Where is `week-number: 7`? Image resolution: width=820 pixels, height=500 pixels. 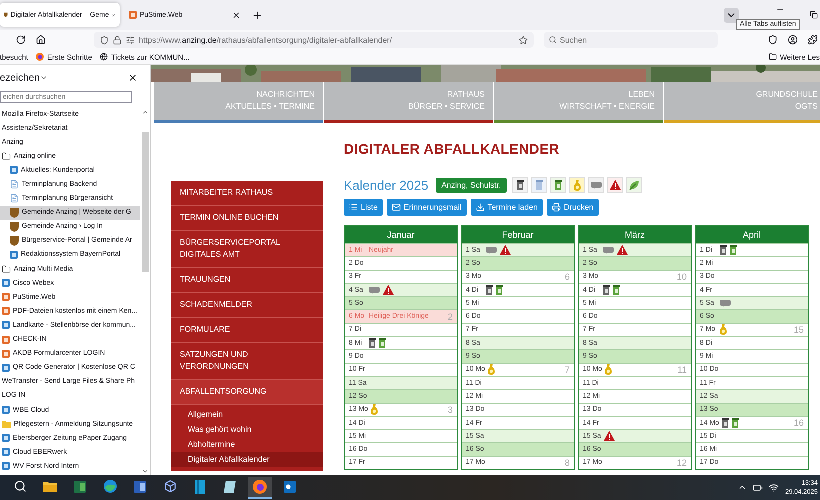
week-number: 7 is located at coordinates (567, 369).